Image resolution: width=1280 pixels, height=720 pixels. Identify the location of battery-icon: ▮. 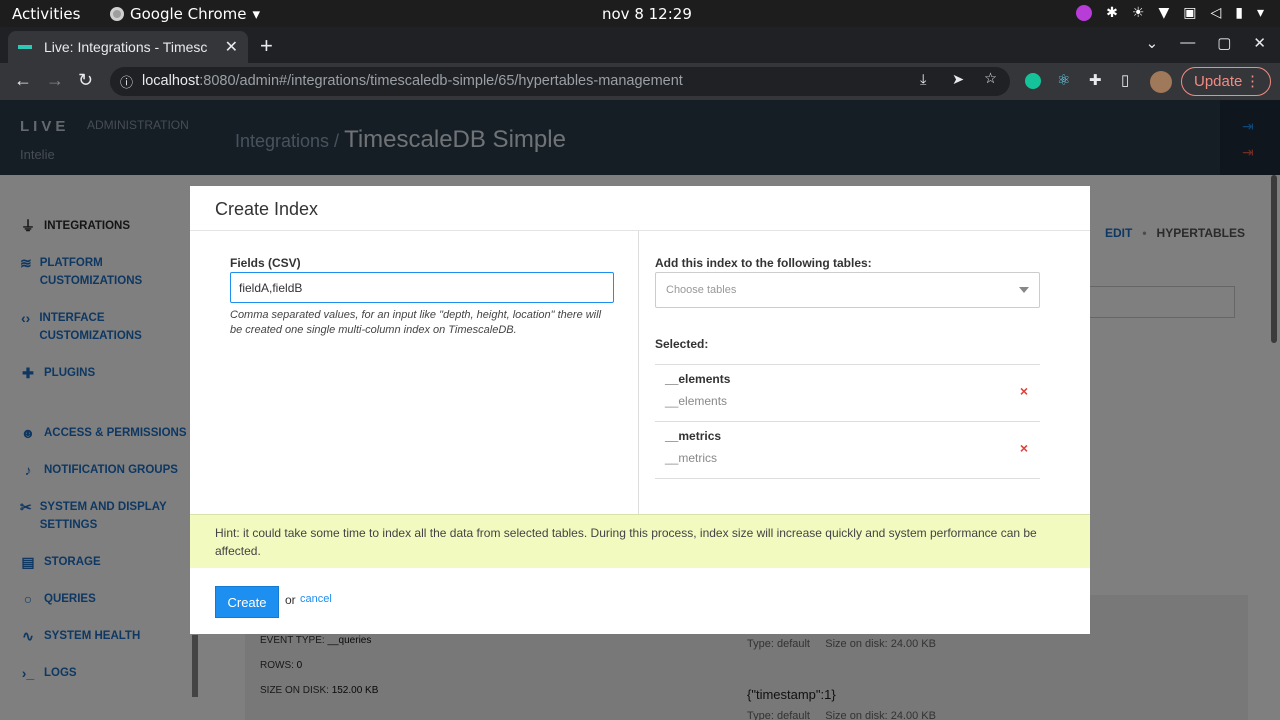
(1239, 13).